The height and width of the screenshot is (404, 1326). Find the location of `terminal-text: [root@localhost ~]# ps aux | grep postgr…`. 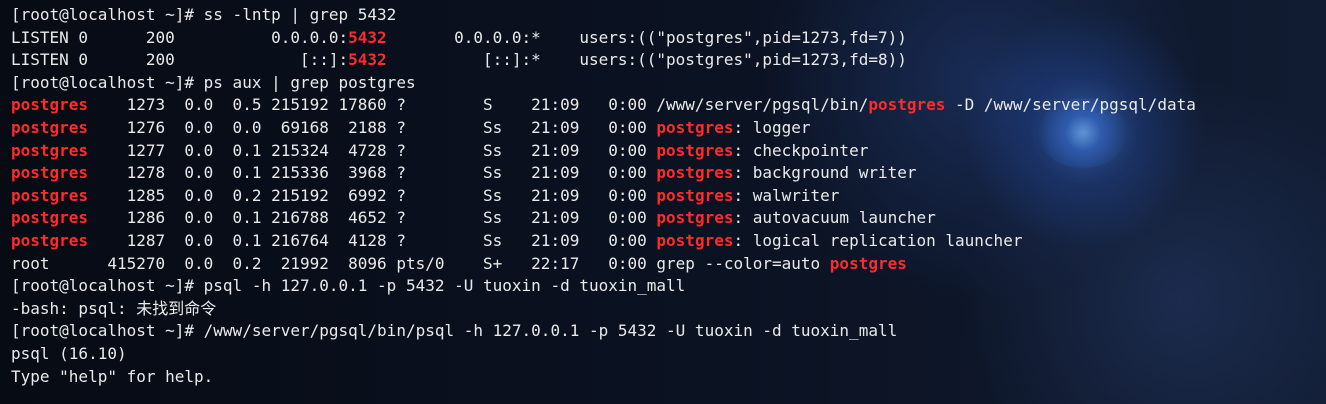

terminal-text: [root@localhost ~]# ps aux | grep postgr… is located at coordinates (213, 82).